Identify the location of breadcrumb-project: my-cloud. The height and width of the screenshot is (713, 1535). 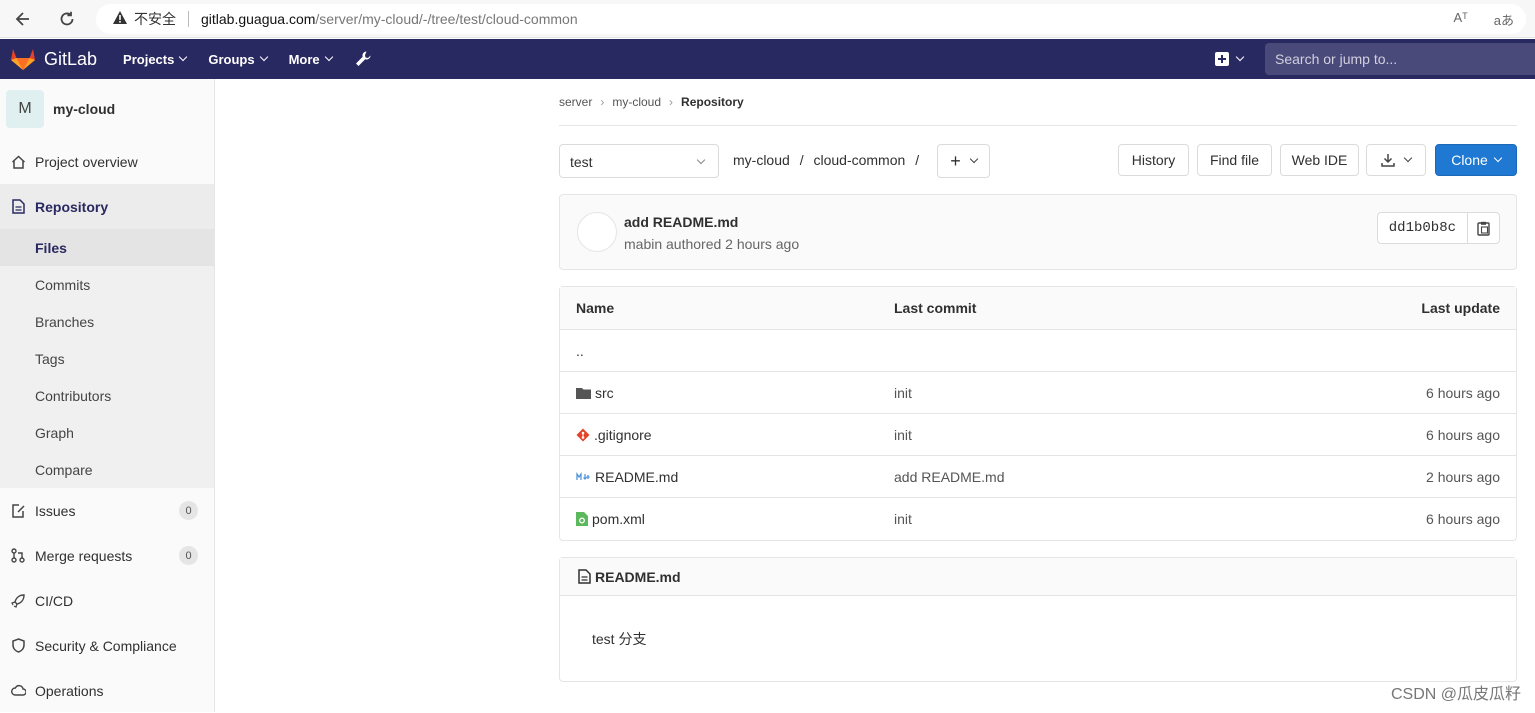
(636, 102).